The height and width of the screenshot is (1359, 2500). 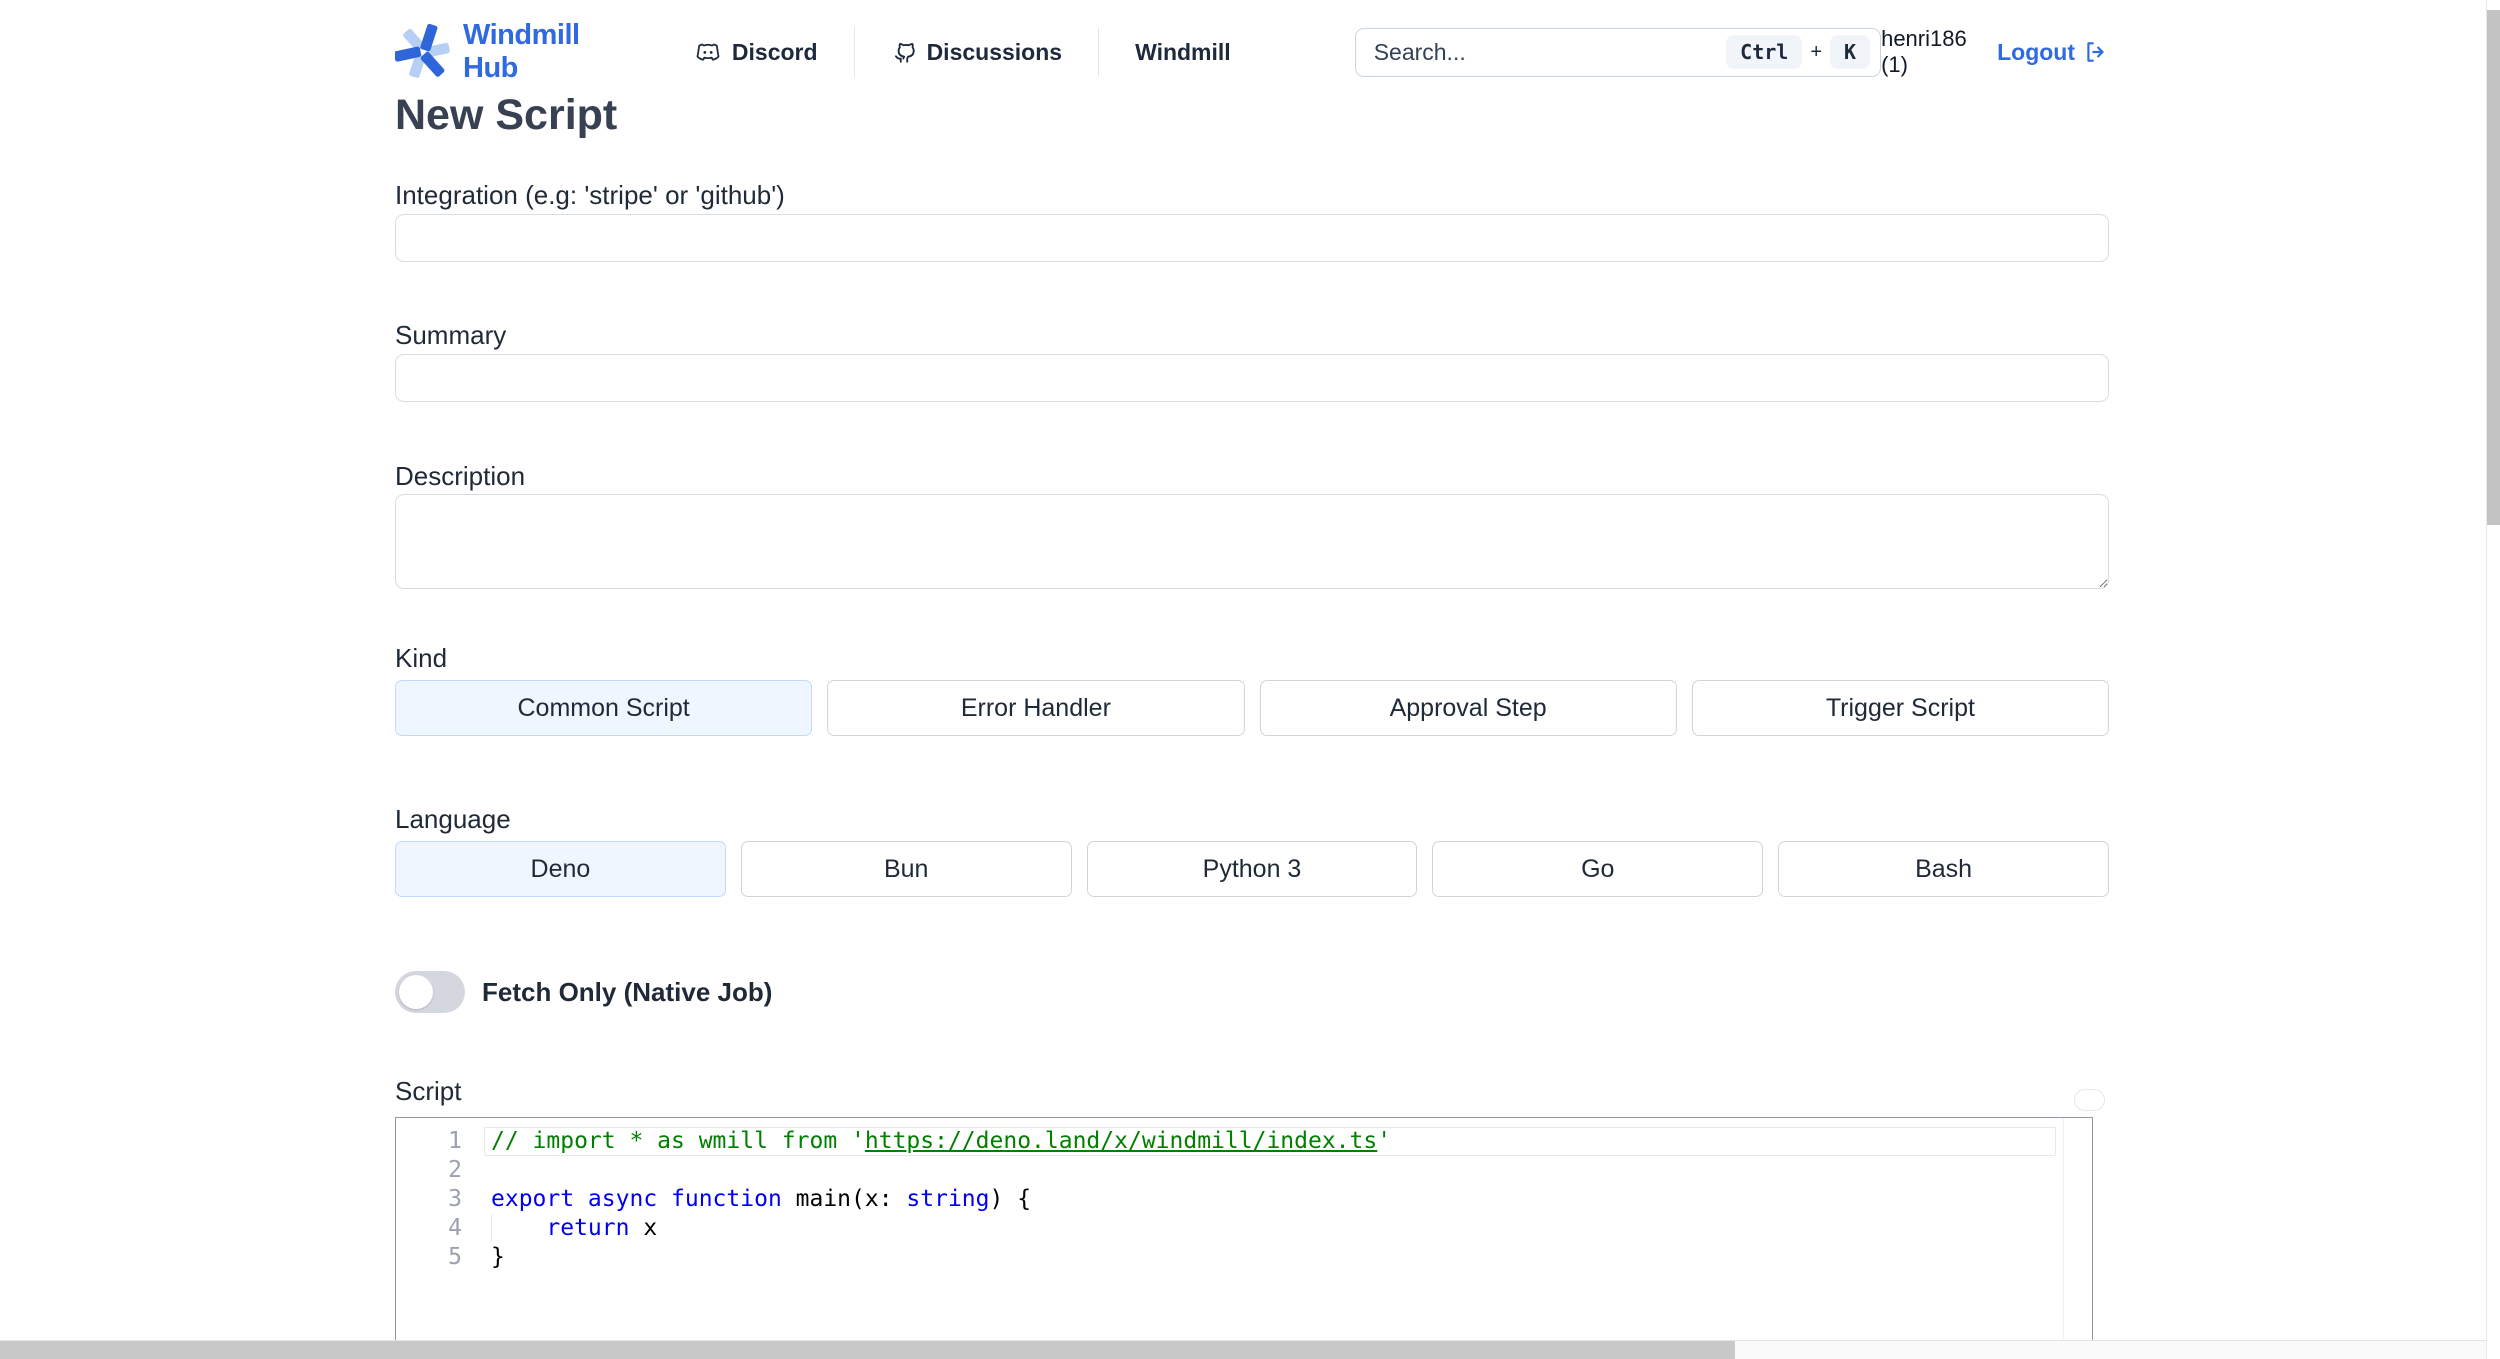 What do you see at coordinates (2036, 51) in the screenshot?
I see `logout-label: Logout` at bounding box center [2036, 51].